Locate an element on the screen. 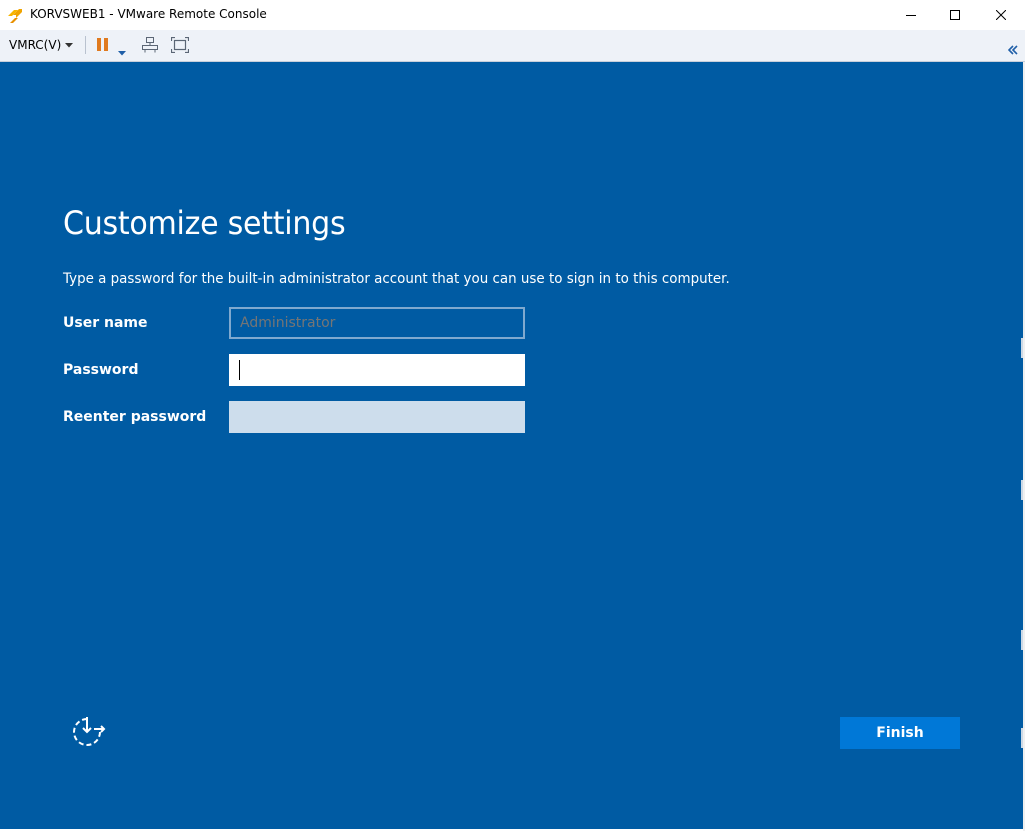  maximize-button is located at coordinates (955, 15).